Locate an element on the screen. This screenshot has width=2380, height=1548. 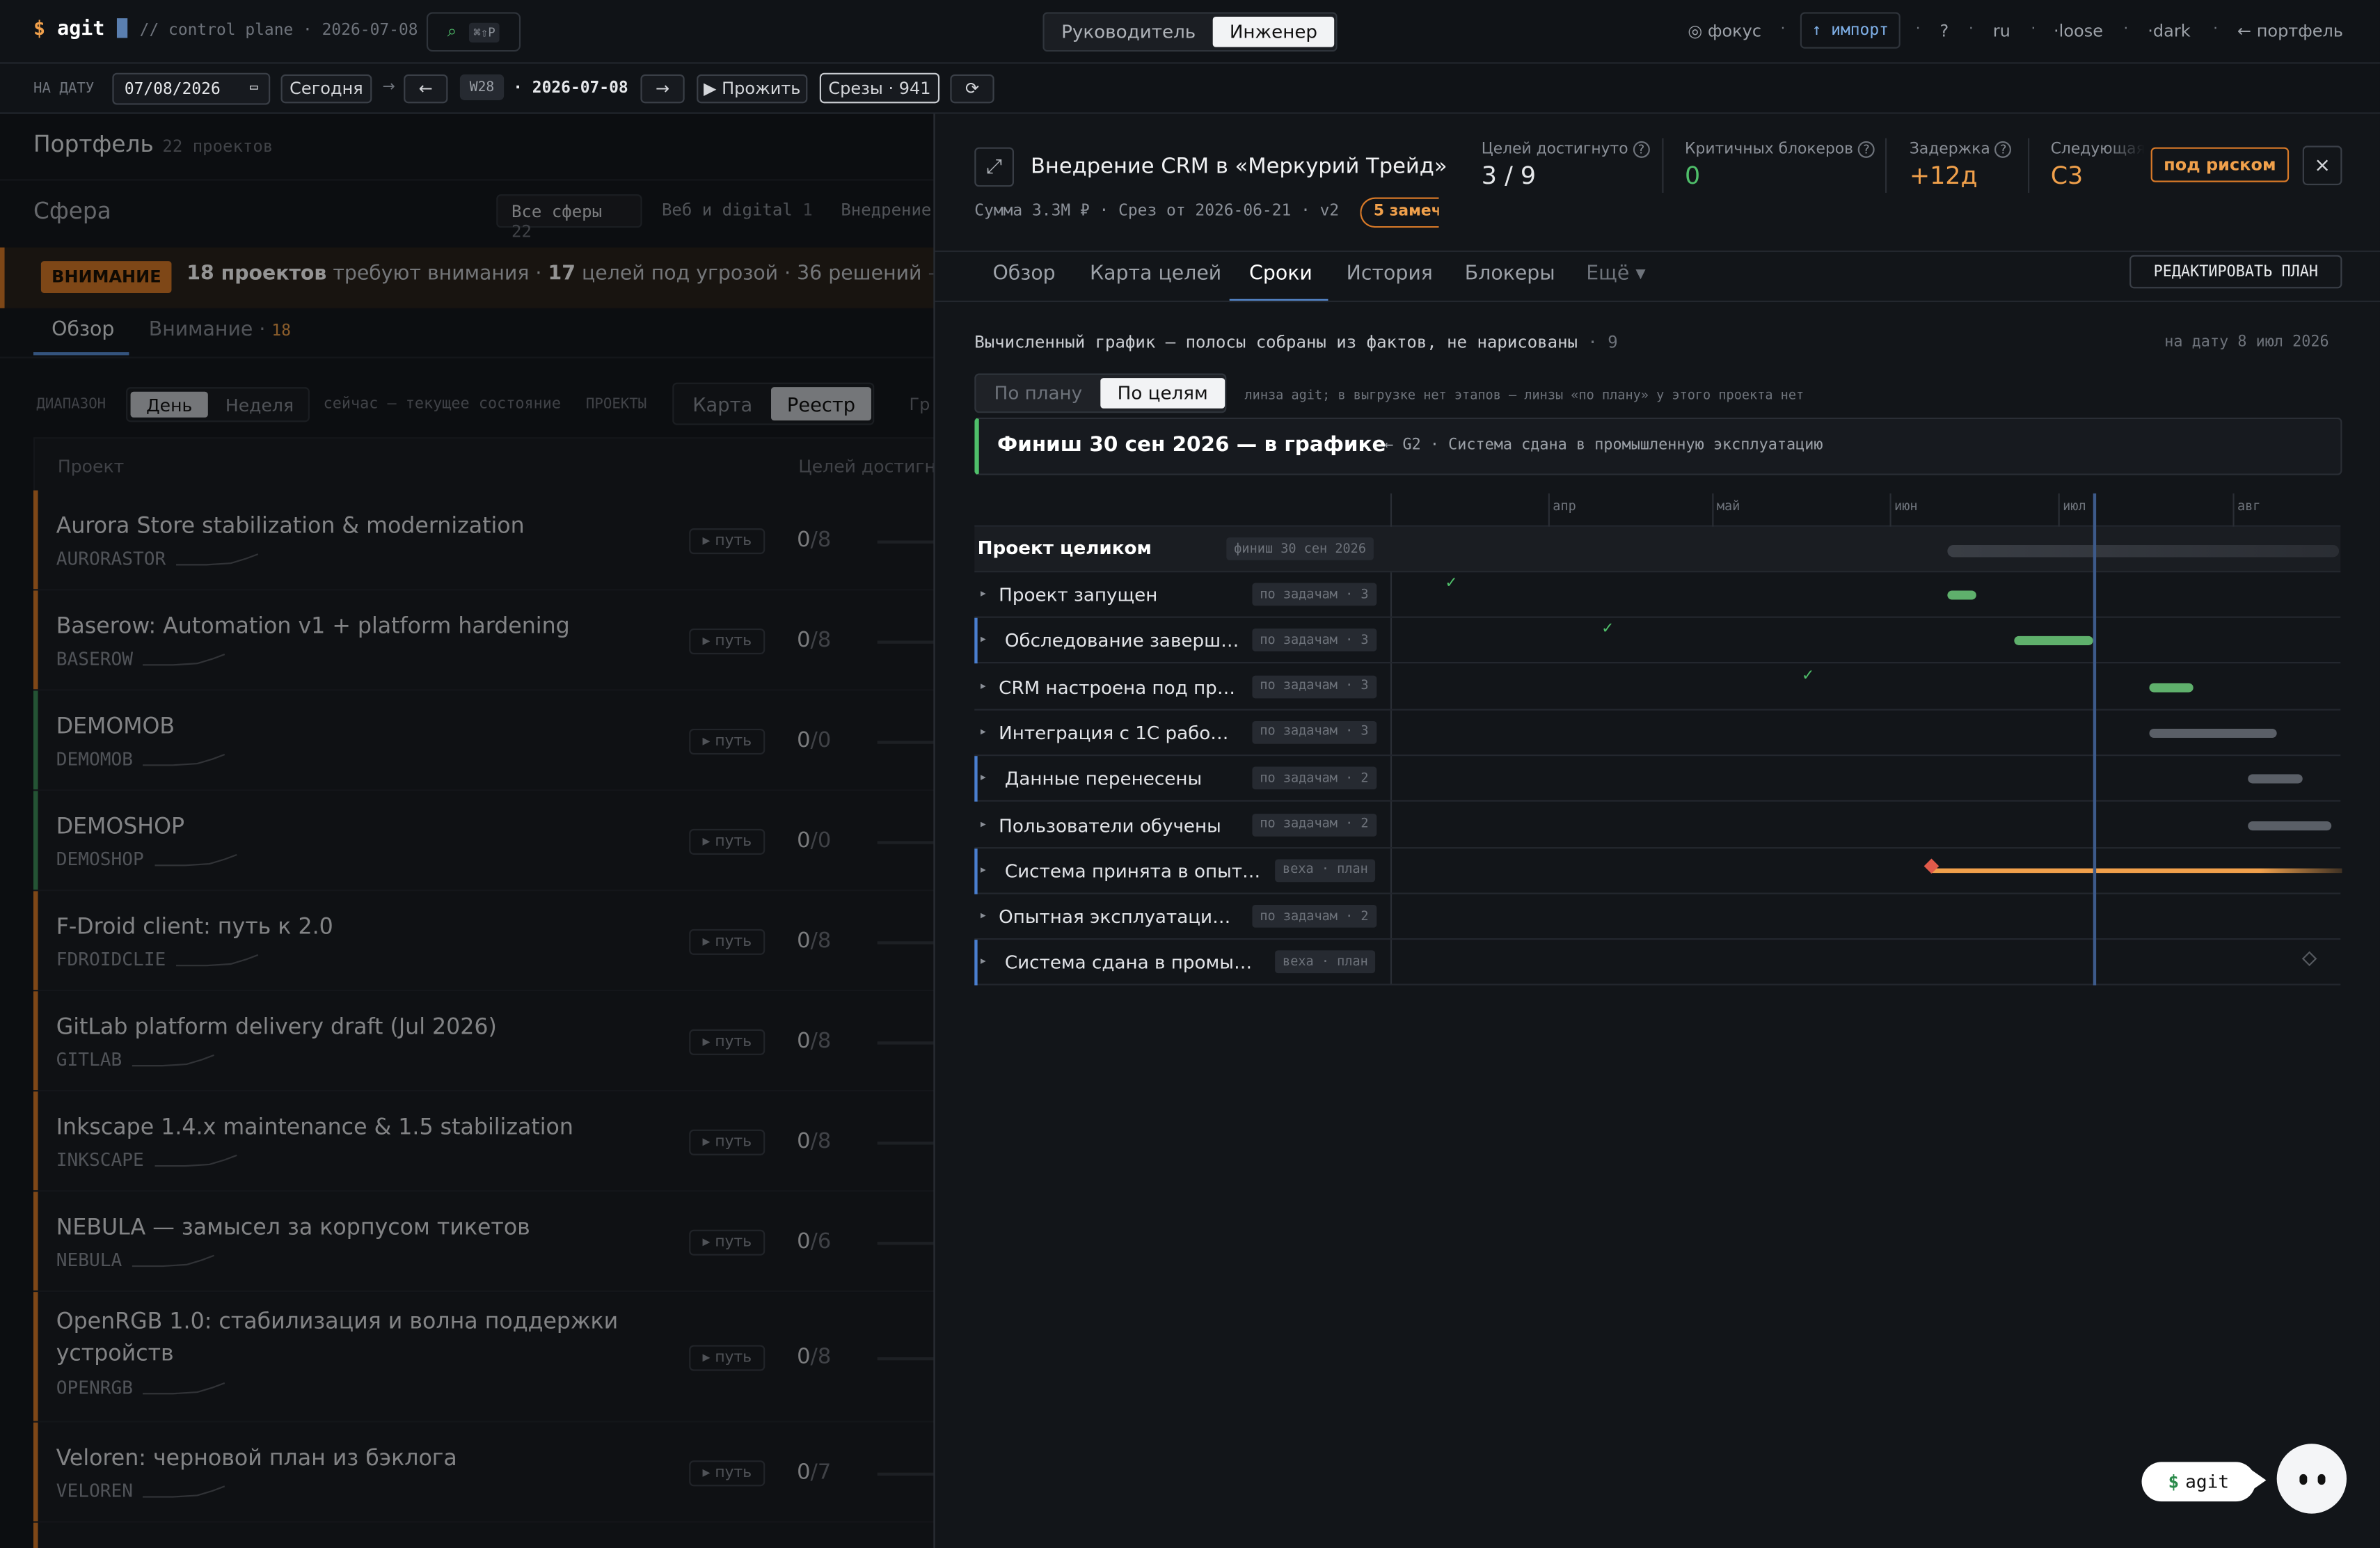
tab-more: Ещё ▾ is located at coordinates (1615, 273).